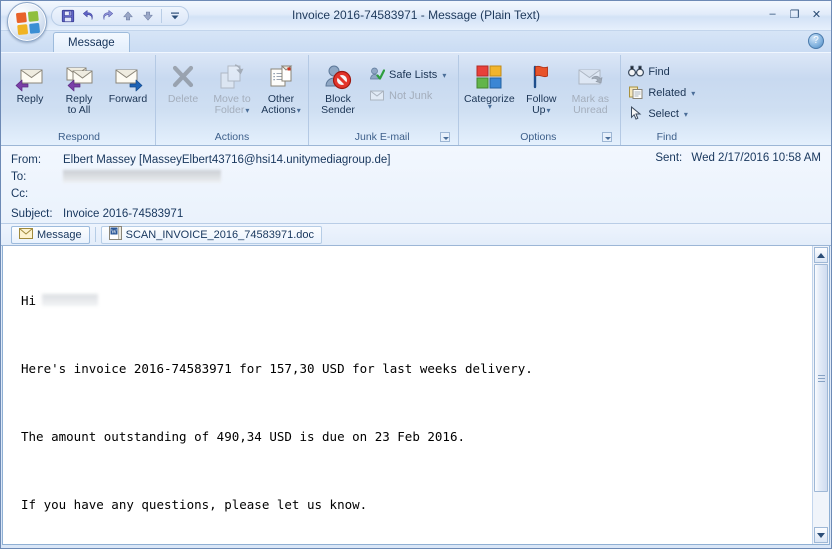 The height and width of the screenshot is (549, 832). What do you see at coordinates (175, 16) in the screenshot?
I see `customize-qat-icon` at bounding box center [175, 16].